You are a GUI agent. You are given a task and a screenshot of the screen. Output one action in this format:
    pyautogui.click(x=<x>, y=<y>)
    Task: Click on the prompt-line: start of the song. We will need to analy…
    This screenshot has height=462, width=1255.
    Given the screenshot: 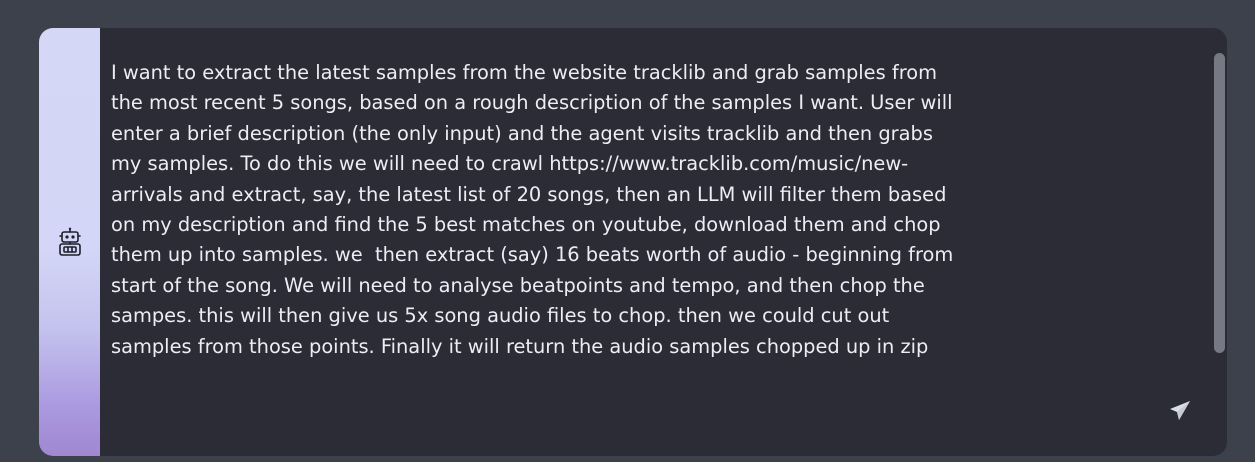 What is the action you would take?
    pyautogui.click(x=518, y=285)
    